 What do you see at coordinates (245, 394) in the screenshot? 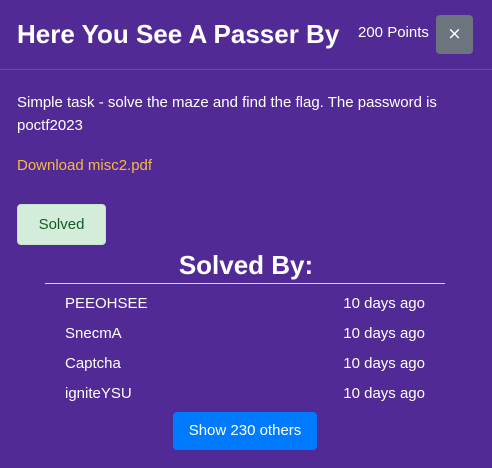
I see `solver-row: igniteYSU 10 days ago` at bounding box center [245, 394].